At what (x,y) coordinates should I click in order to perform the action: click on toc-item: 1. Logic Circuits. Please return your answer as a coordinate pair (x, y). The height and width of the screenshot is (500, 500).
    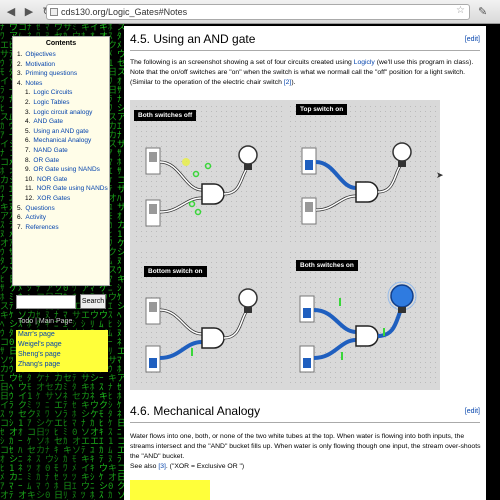
    Looking at the image, I should click on (61, 93).